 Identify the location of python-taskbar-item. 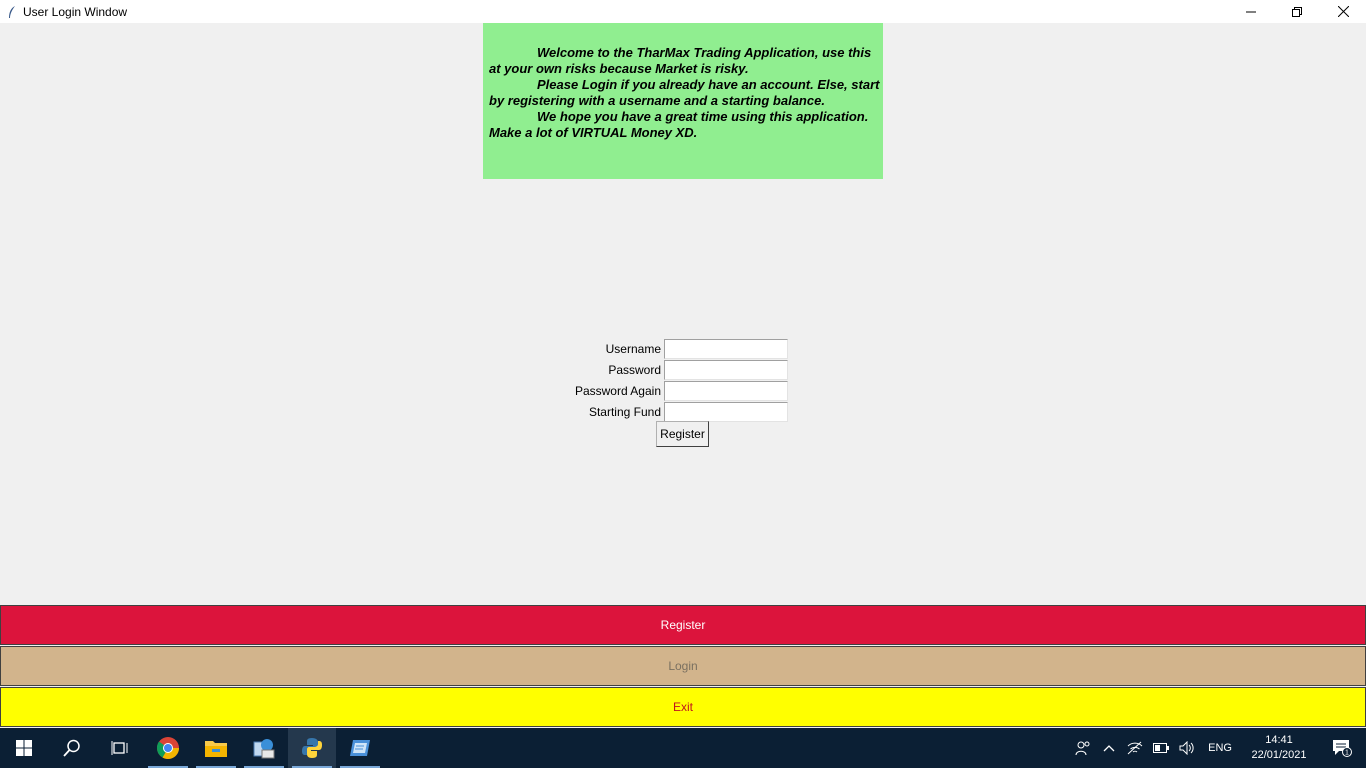
(312, 748).